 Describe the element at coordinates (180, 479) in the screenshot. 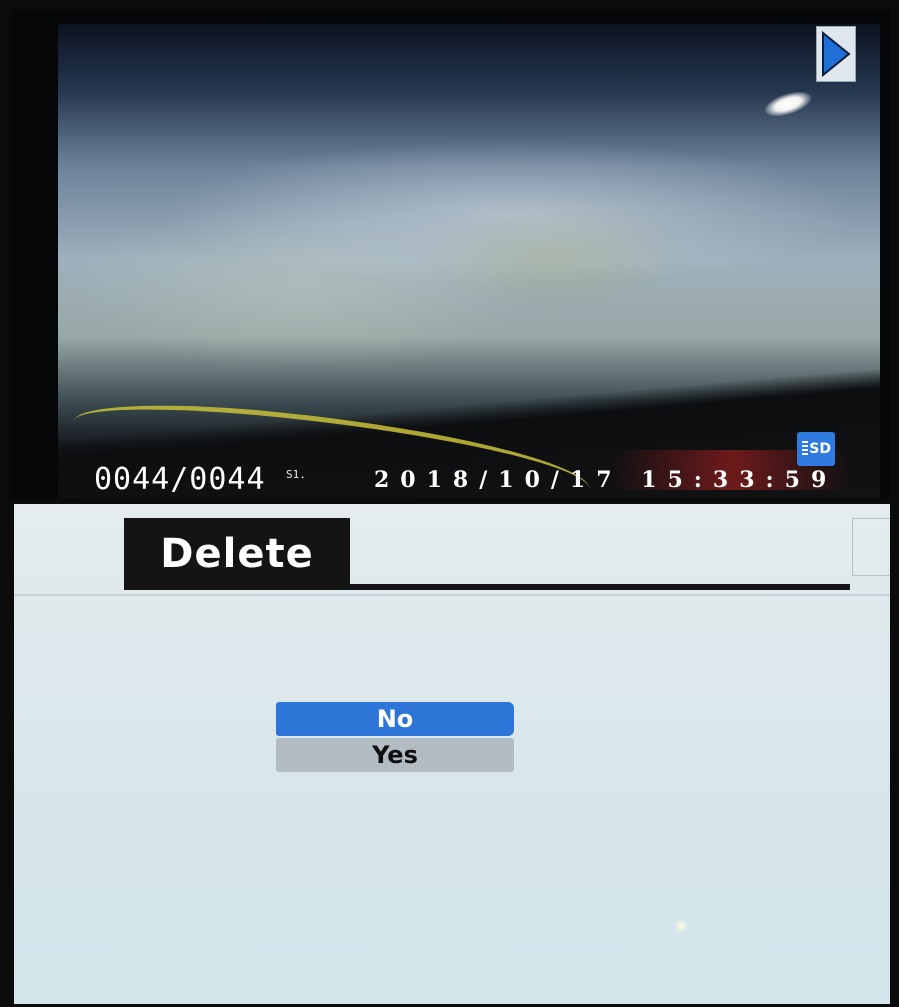

I see `file-counter: 0044/0044` at that location.